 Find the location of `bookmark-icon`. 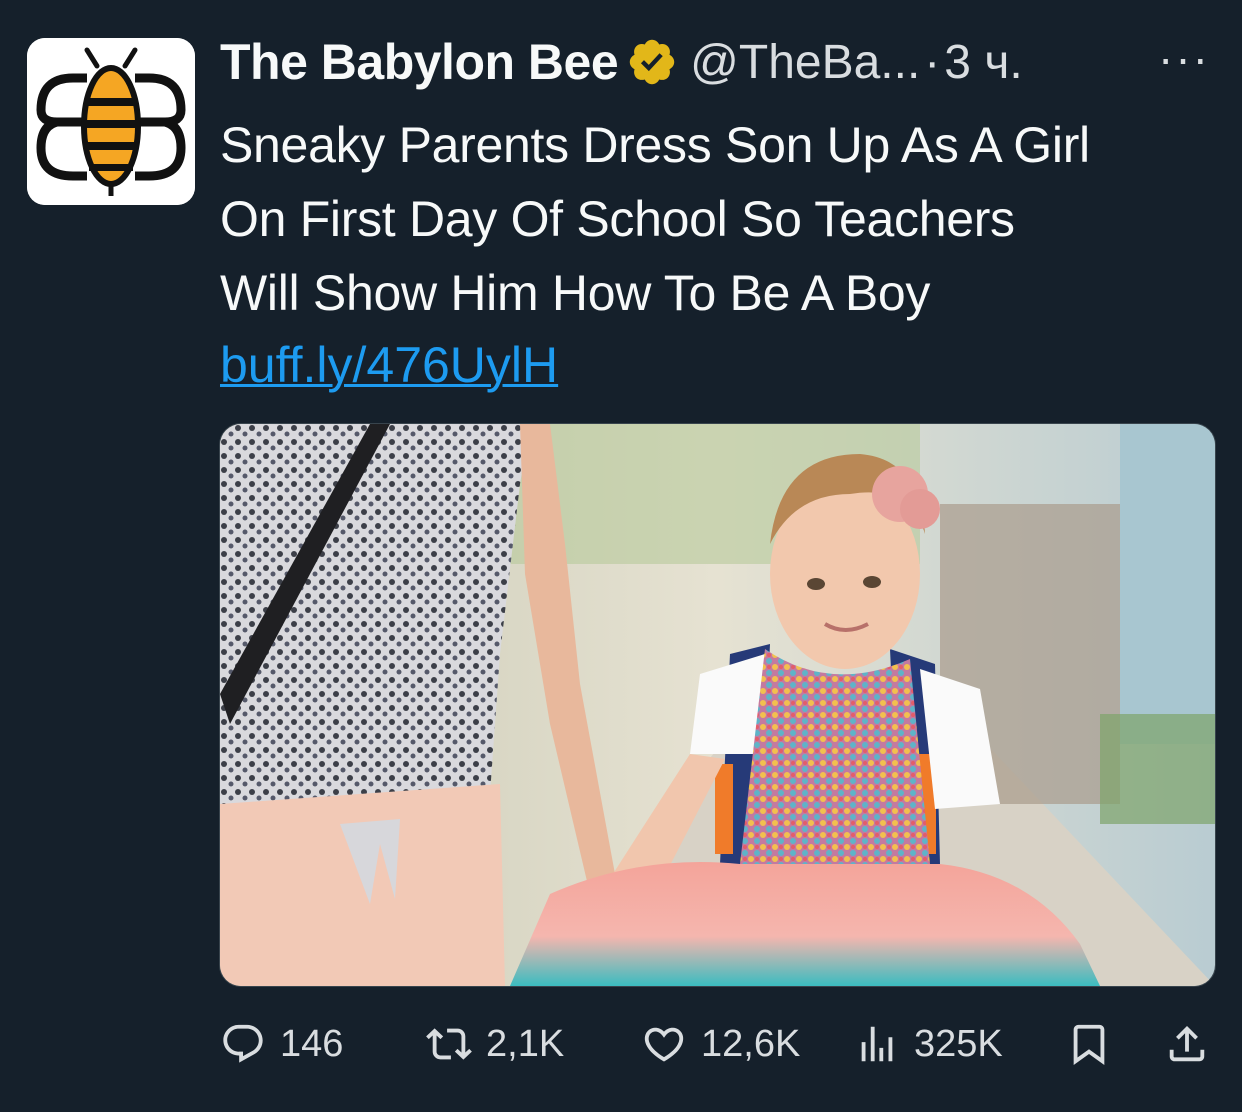

bookmark-icon is located at coordinates (1089, 1044).